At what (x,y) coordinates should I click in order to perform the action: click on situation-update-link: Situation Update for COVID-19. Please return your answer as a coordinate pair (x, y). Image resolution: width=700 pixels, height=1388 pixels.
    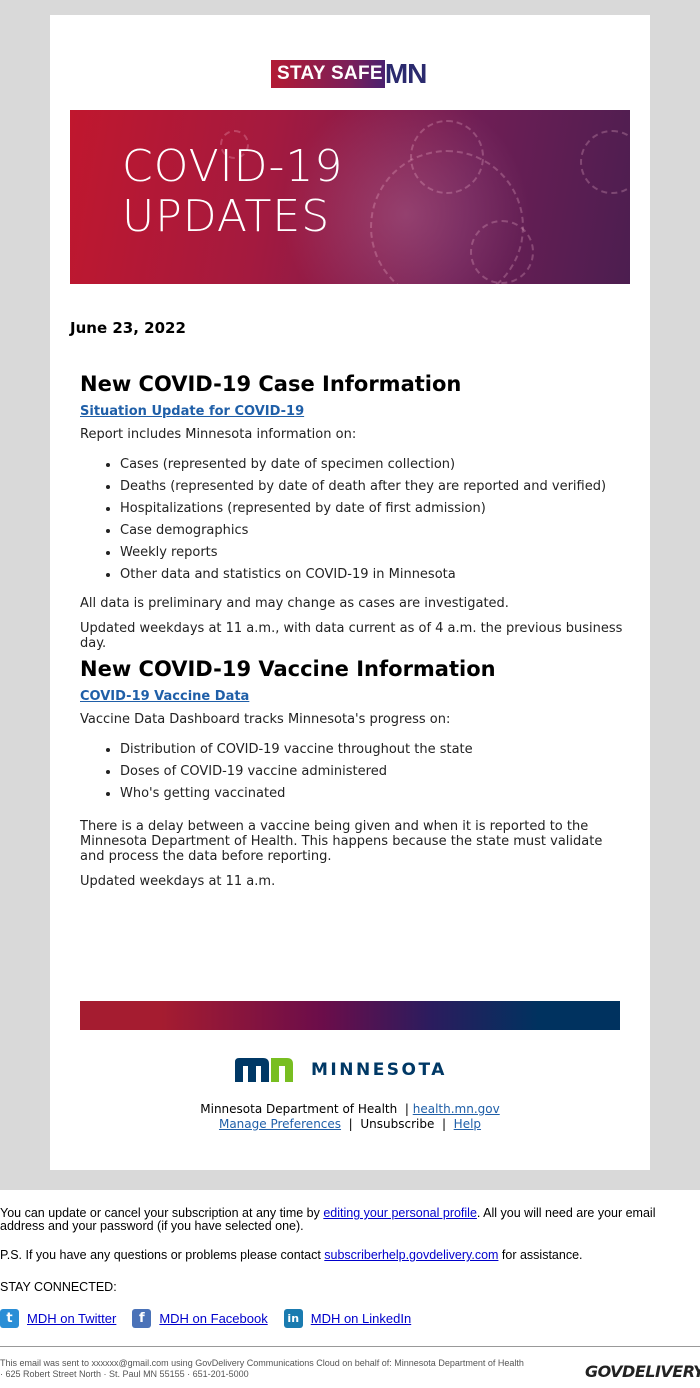
    Looking at the image, I should click on (352, 411).